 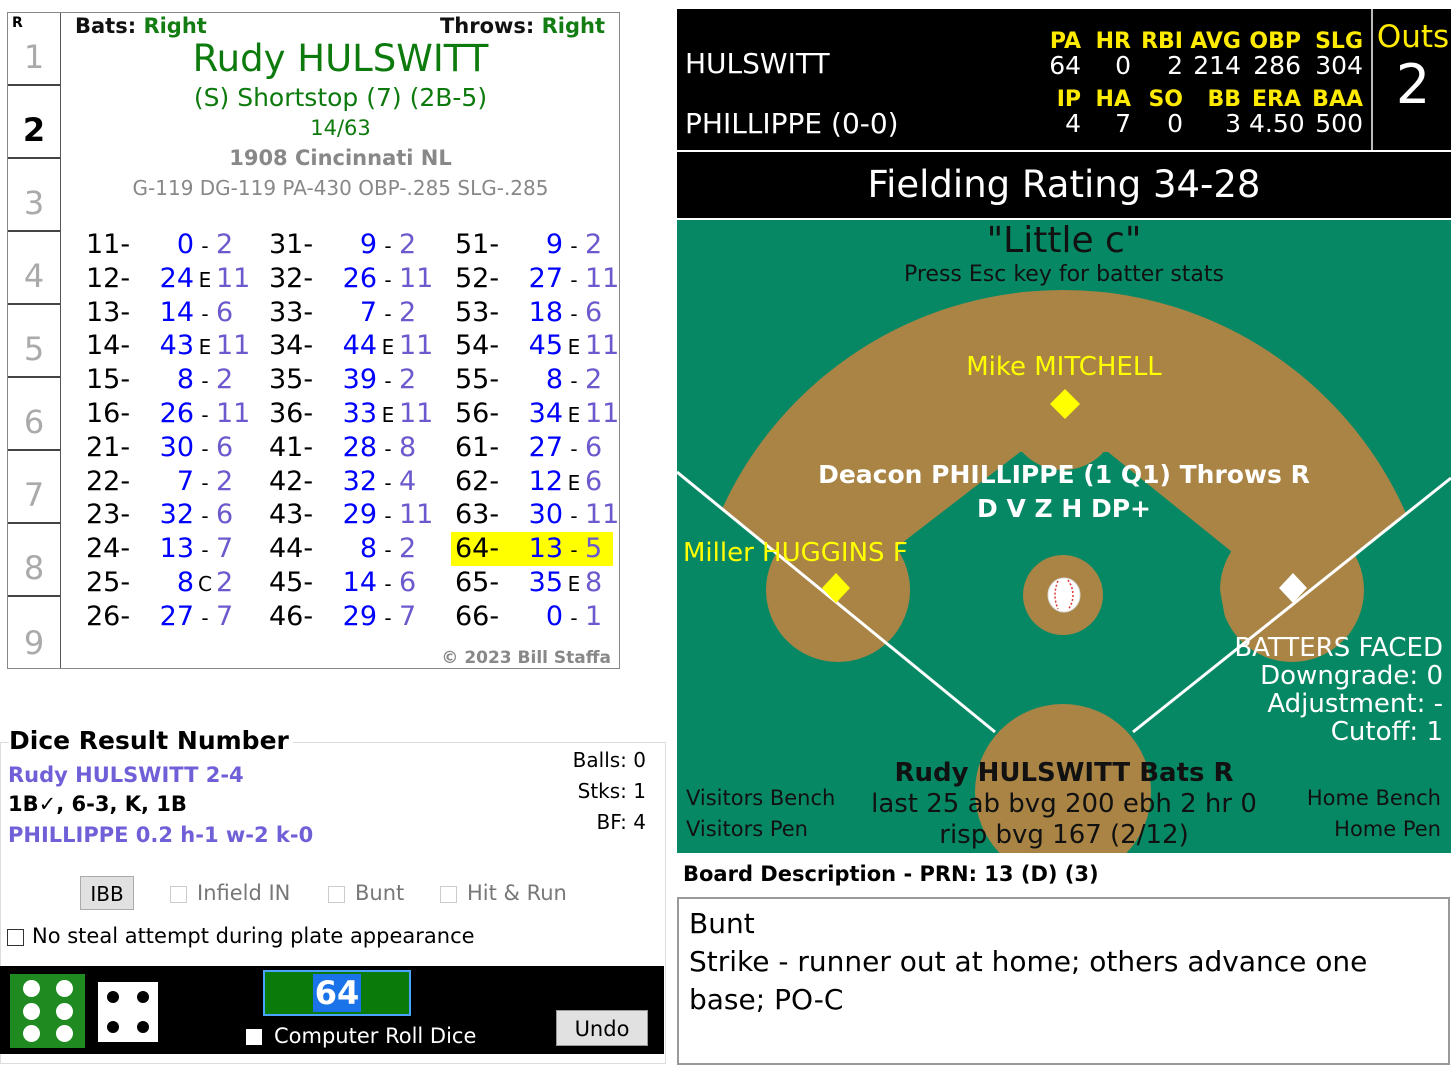 What do you see at coordinates (366, 893) in the screenshot?
I see `bunt-checkbox: Bunt` at bounding box center [366, 893].